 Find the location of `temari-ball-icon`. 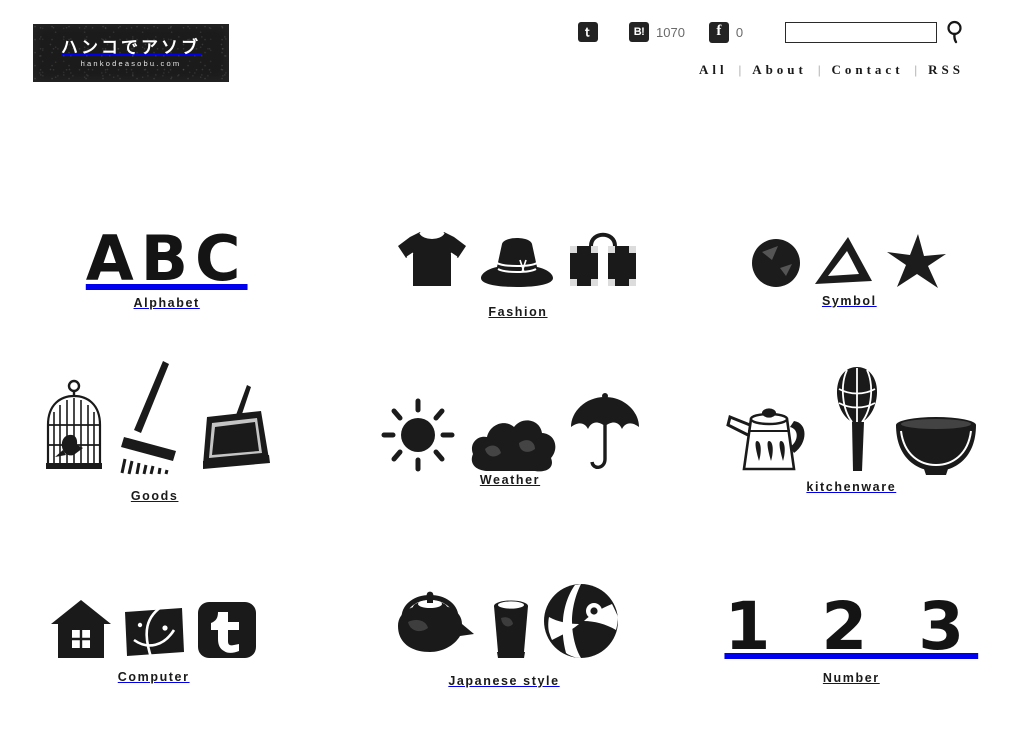

temari-ball-icon is located at coordinates (581, 621).